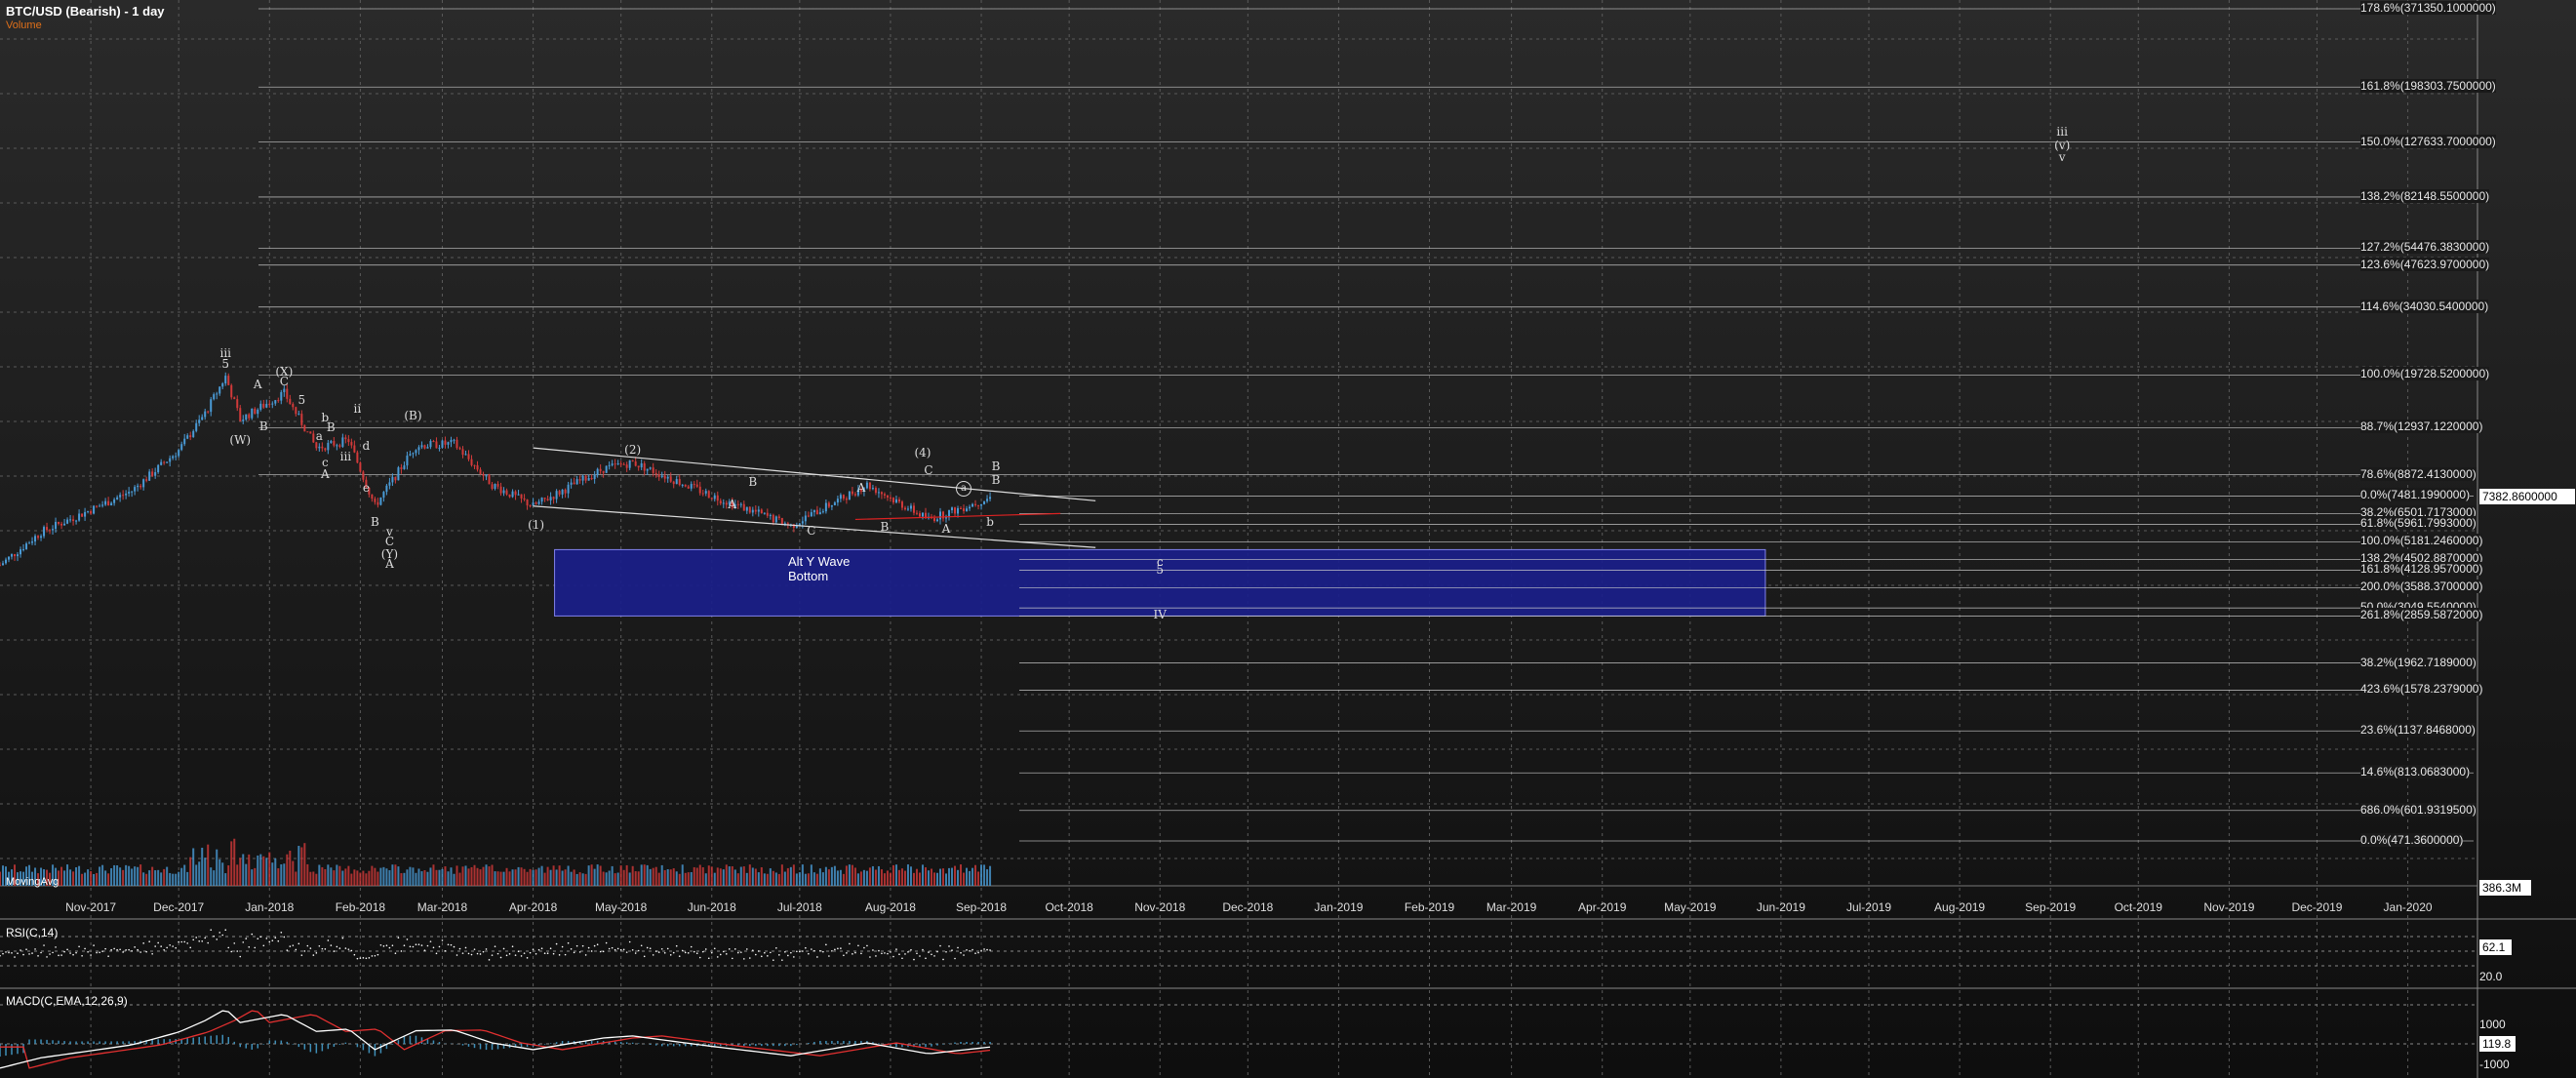 This screenshot has width=2576, height=1078. I want to click on x-tick-Dec-2017: Dec-2017, so click(179, 907).